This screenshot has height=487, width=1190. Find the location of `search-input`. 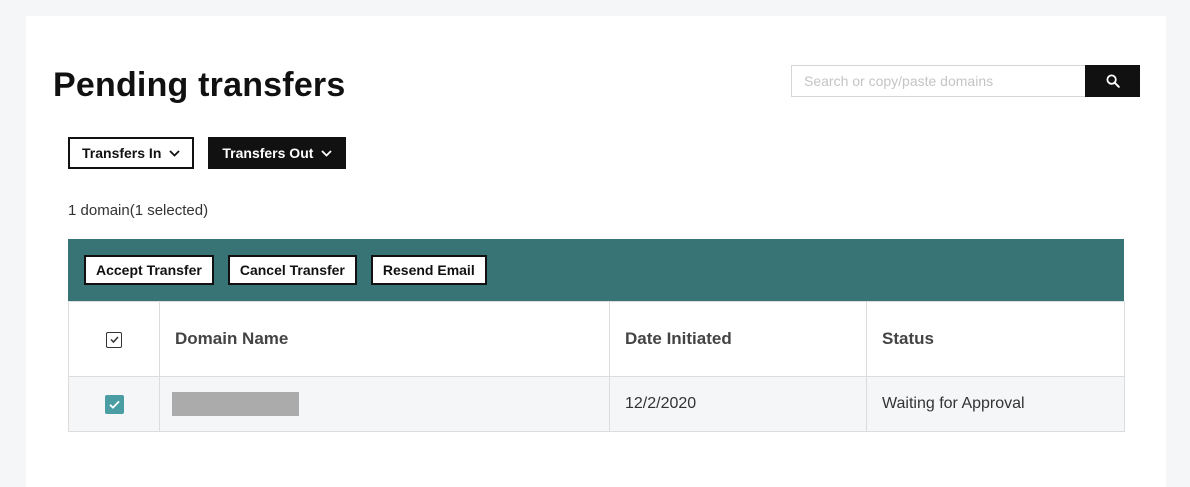

search-input is located at coordinates (938, 81).